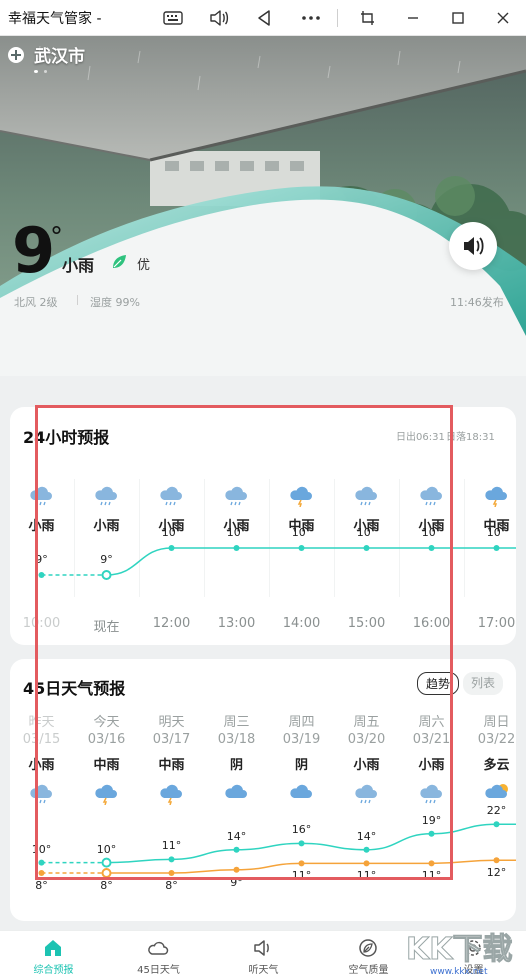  Describe the element at coordinates (78, 265) in the screenshot. I see `current-condition: 小雨` at that location.